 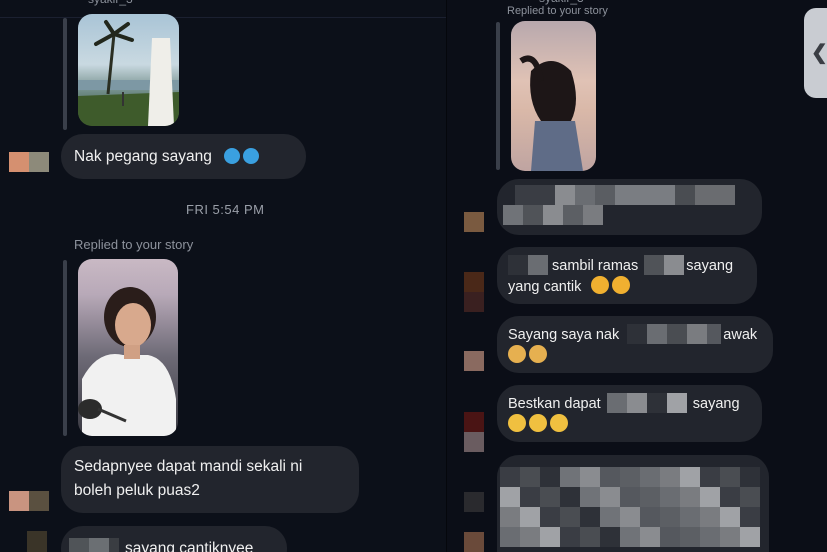 What do you see at coordinates (65, 74) in the screenshot?
I see `reply-line` at bounding box center [65, 74].